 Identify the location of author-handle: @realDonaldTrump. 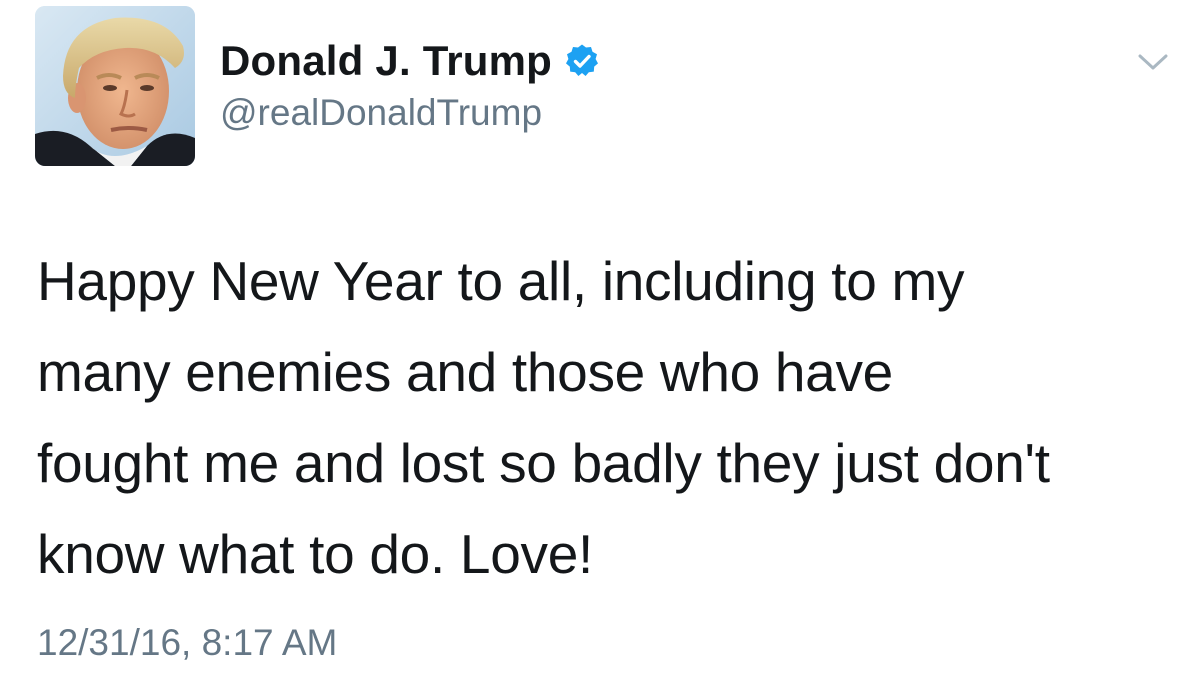
(381, 113).